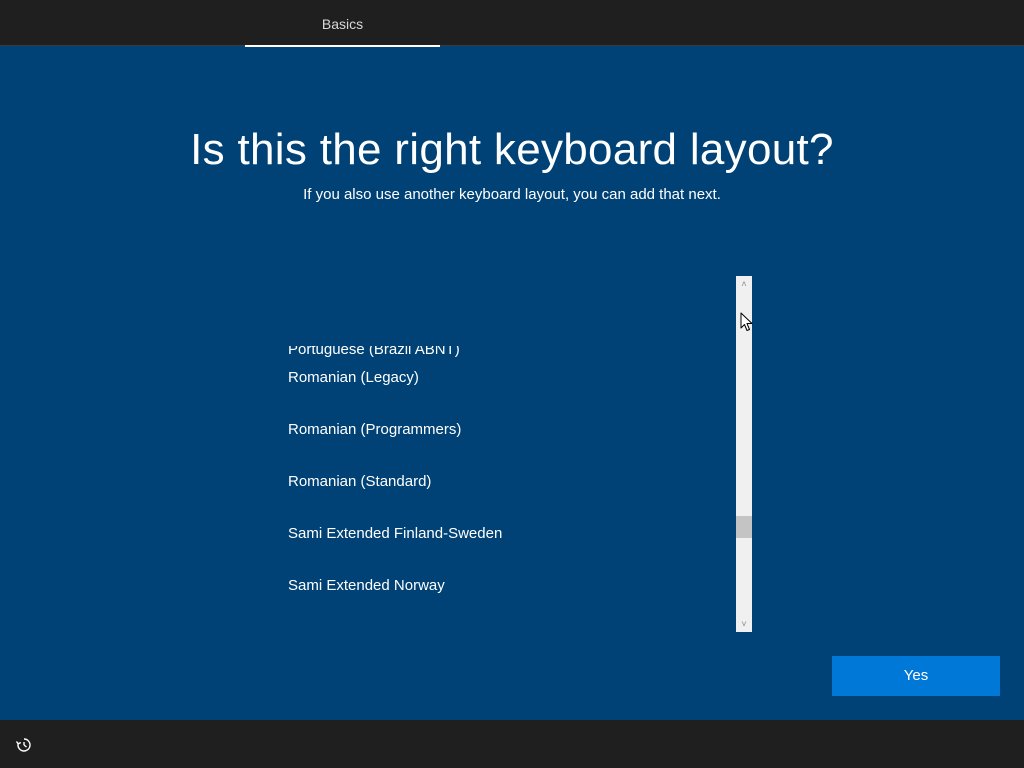  What do you see at coordinates (744, 624) in the screenshot?
I see `scroll-down-arrow-icon: ˅` at bounding box center [744, 624].